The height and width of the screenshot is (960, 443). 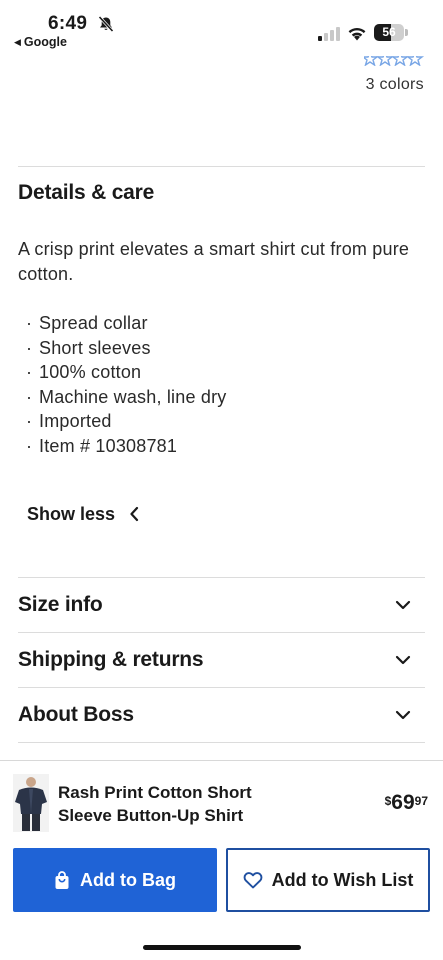 I want to click on shopping-bag-icon, so click(x=62, y=879).